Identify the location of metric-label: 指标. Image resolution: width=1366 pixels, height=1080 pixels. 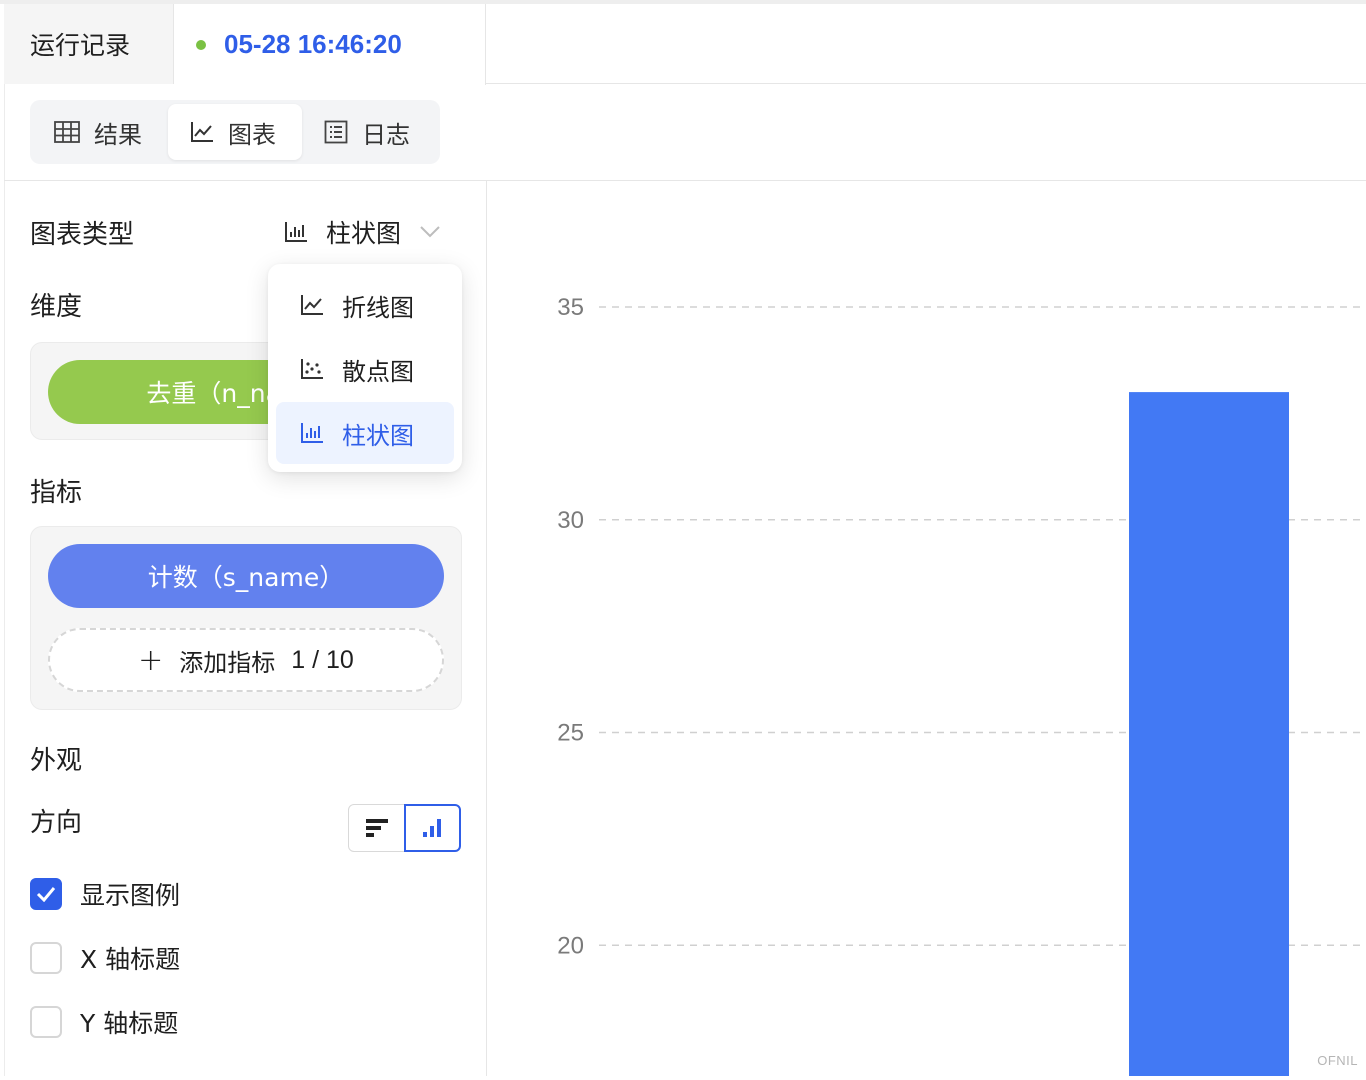
(56, 493).